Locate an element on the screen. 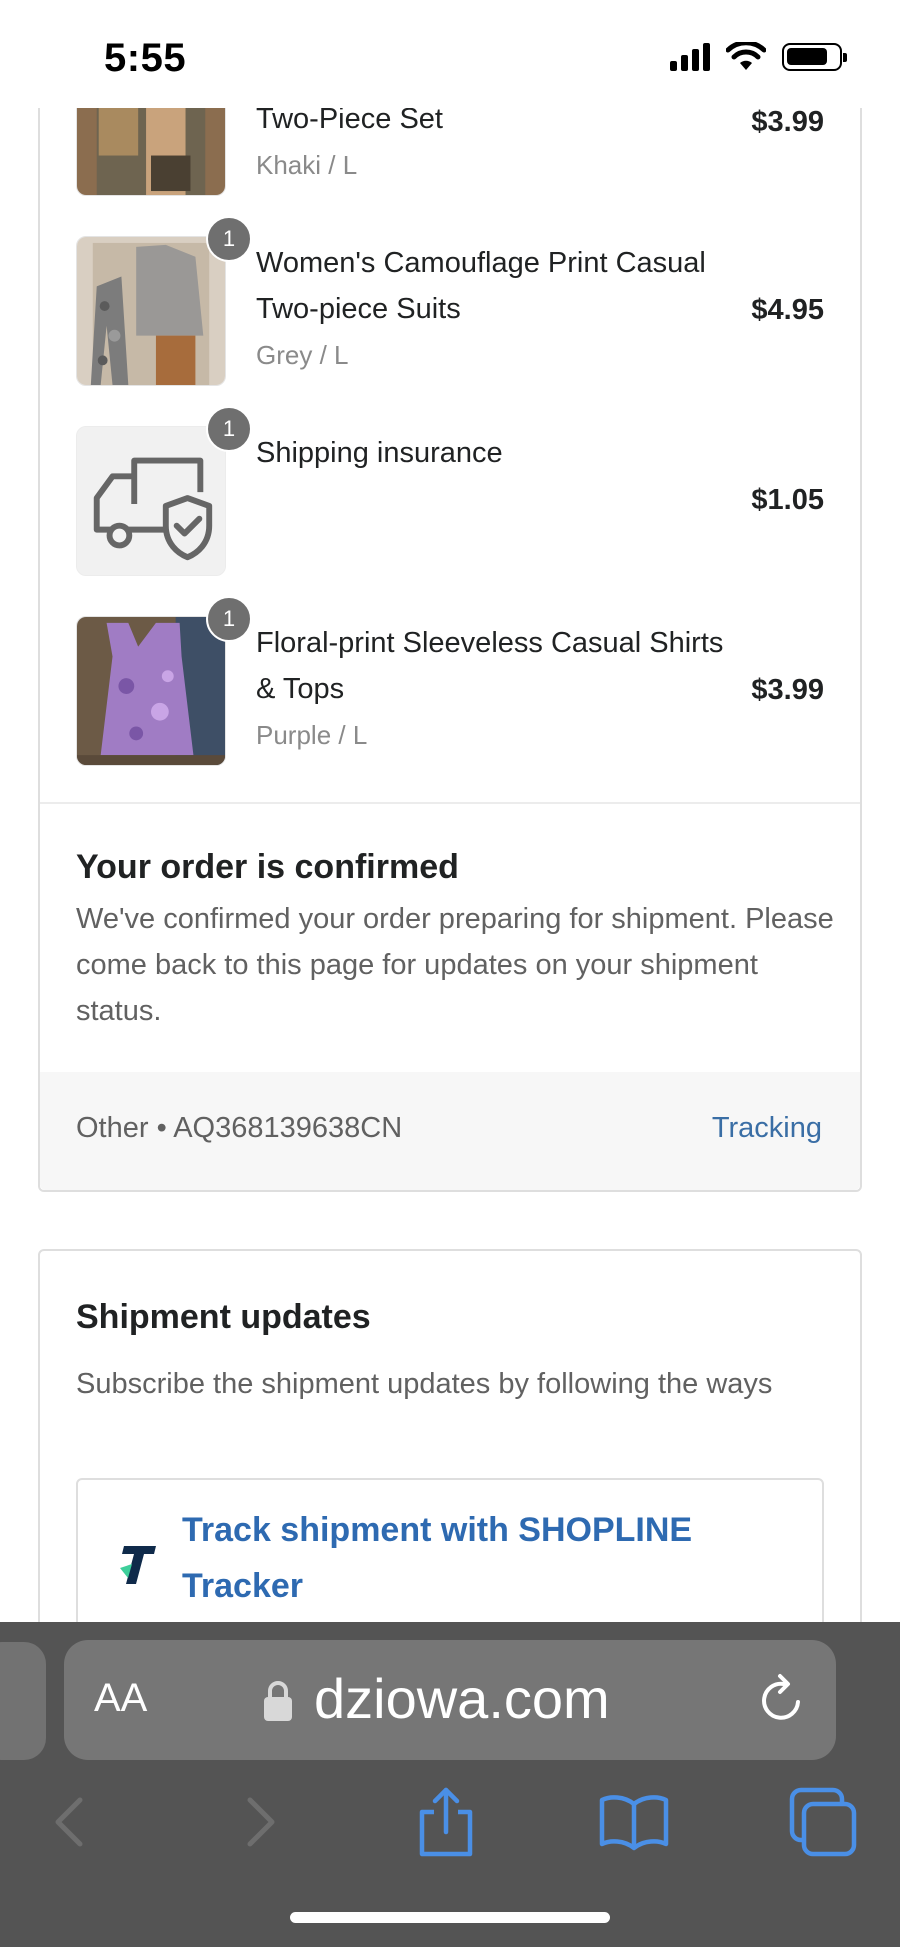 Image resolution: width=900 pixels, height=1947 pixels. reader-settings-button: AA is located at coordinates (120, 1698).